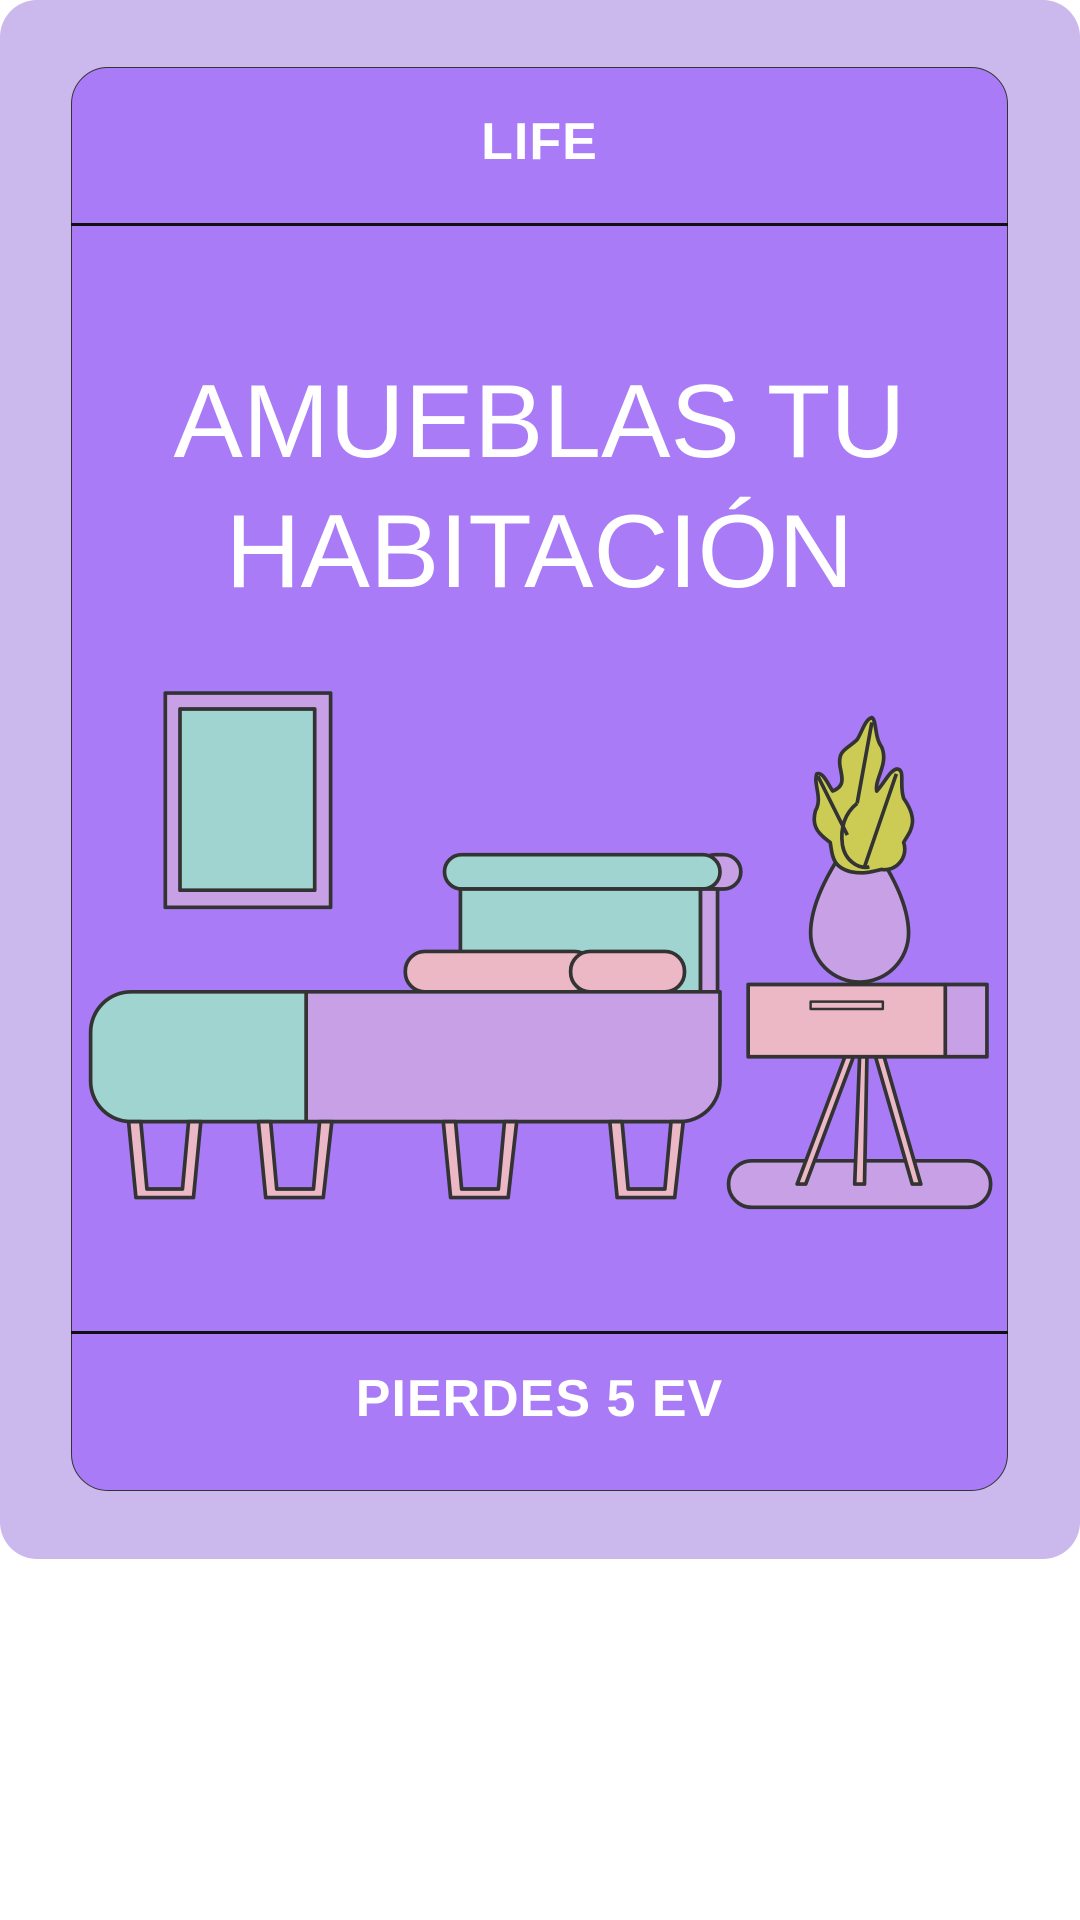  I want to click on bed-legs, so click(406, 1159).